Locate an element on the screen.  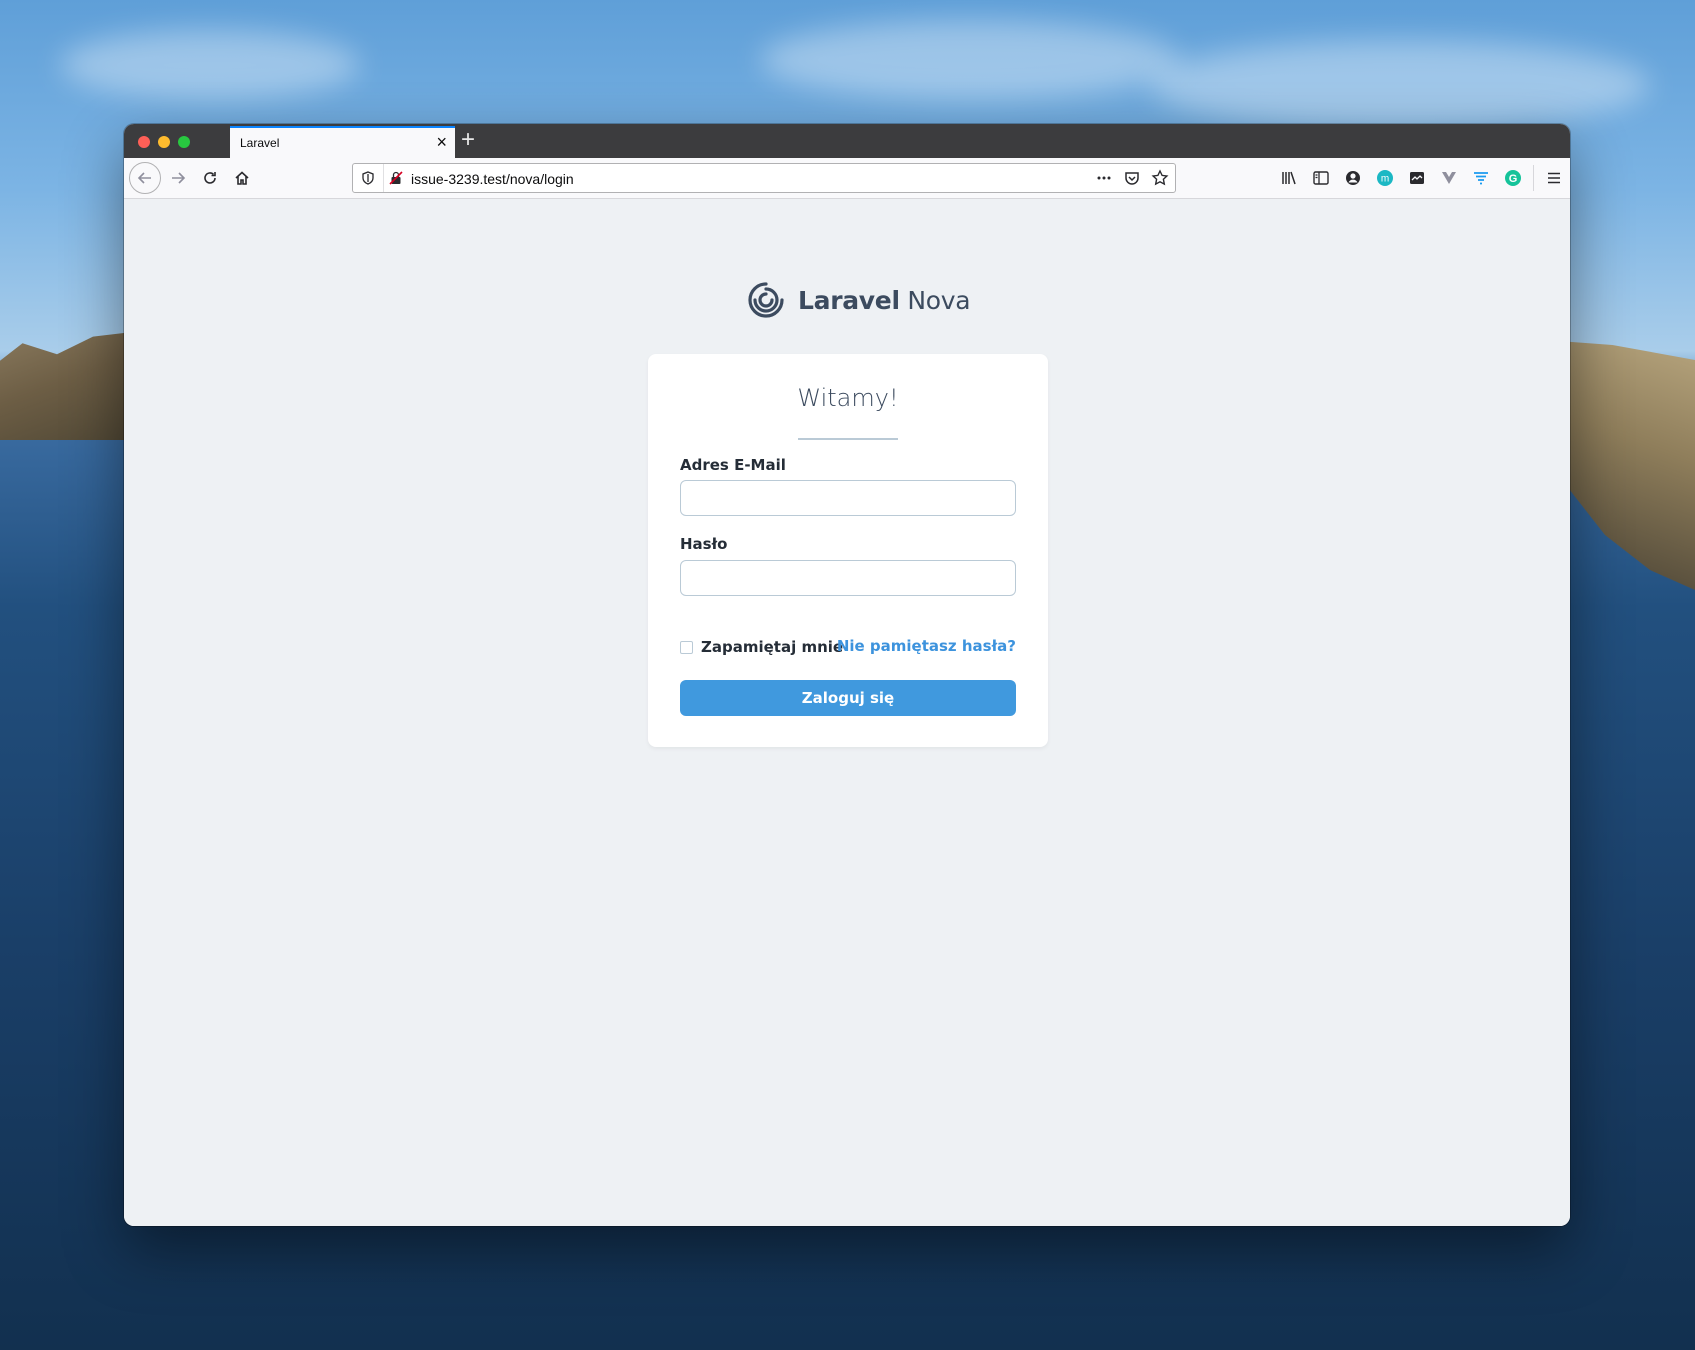
arrow-left-icon is located at coordinates (144, 178).